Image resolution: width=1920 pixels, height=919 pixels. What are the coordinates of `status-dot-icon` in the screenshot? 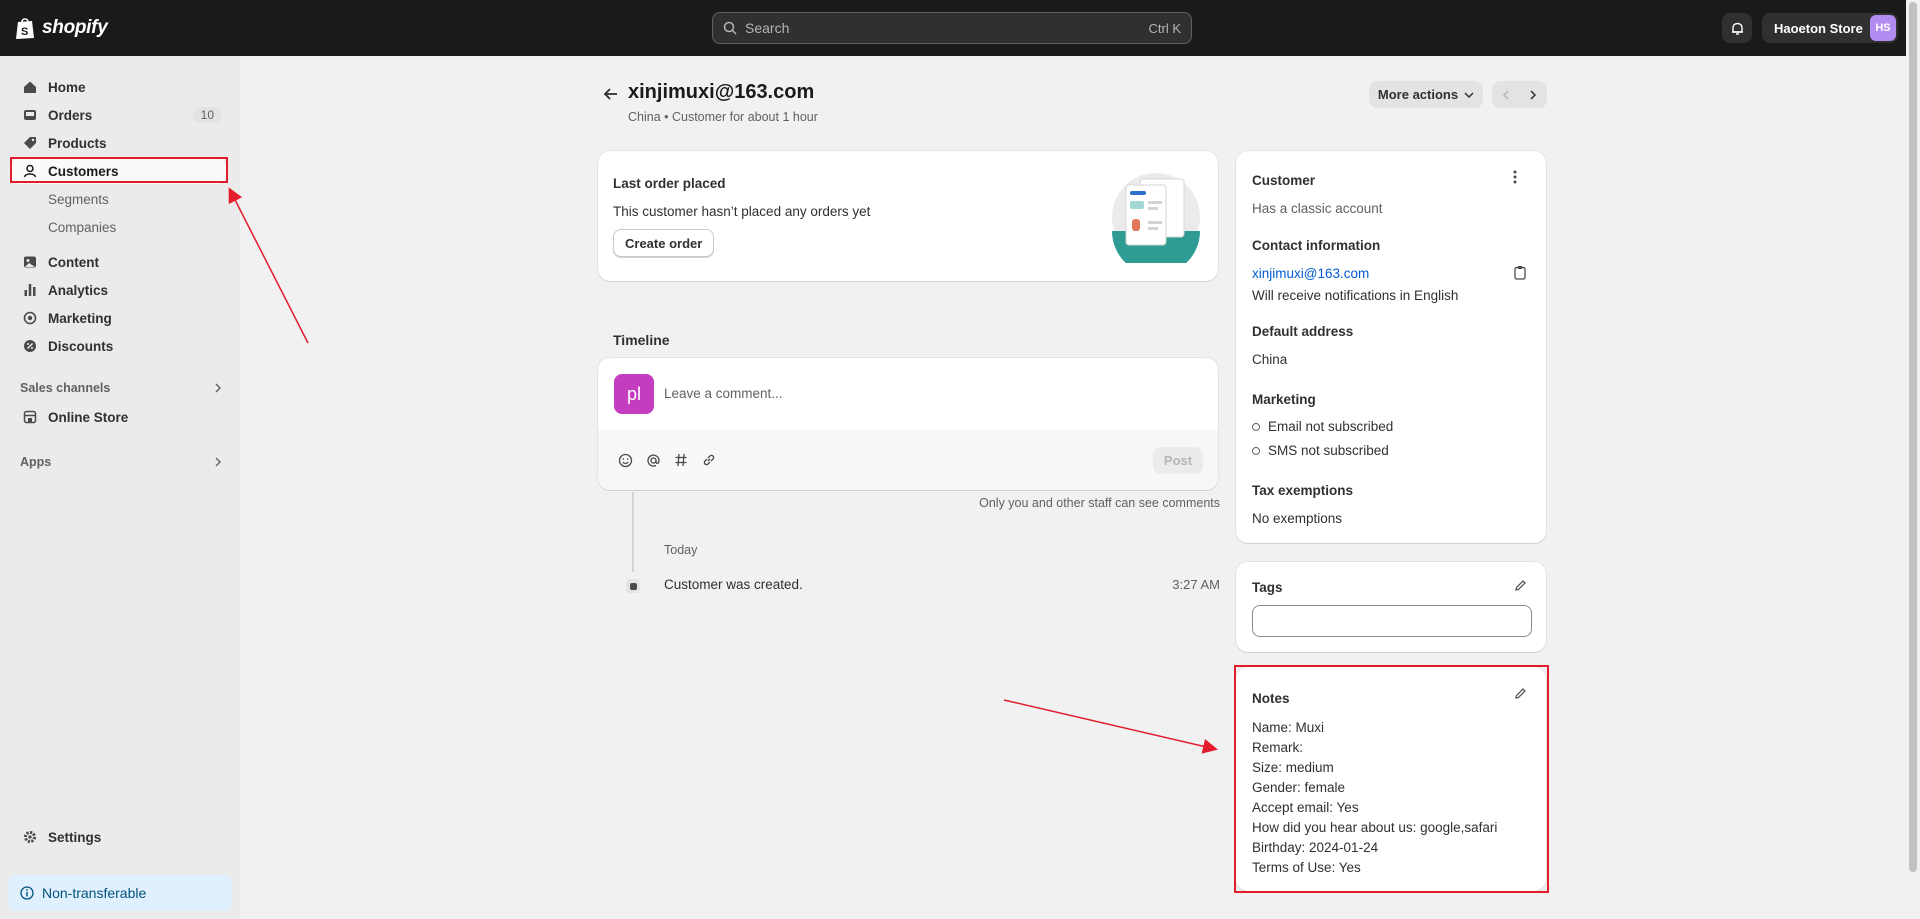 It's located at (1256, 451).